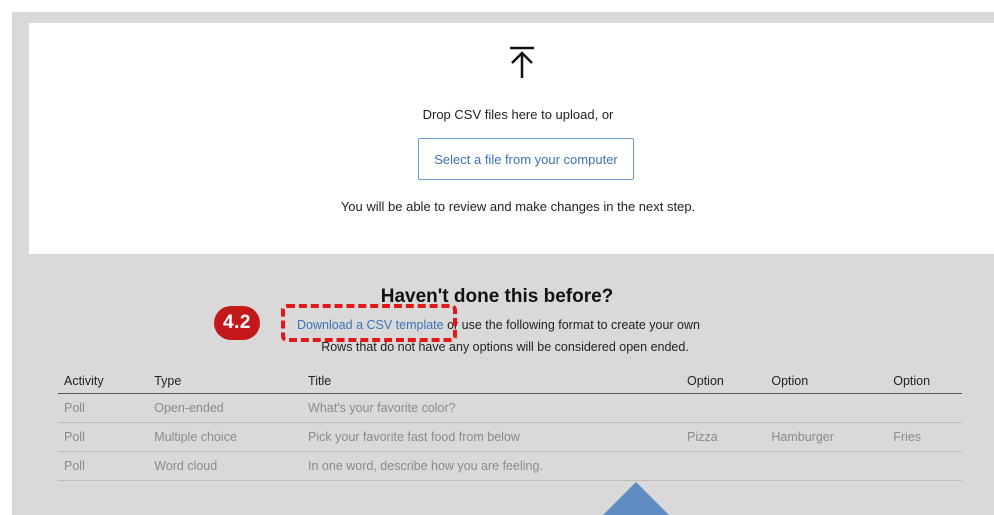 The image size is (994, 515). I want to click on column-header-option-3: Option, so click(924, 381).